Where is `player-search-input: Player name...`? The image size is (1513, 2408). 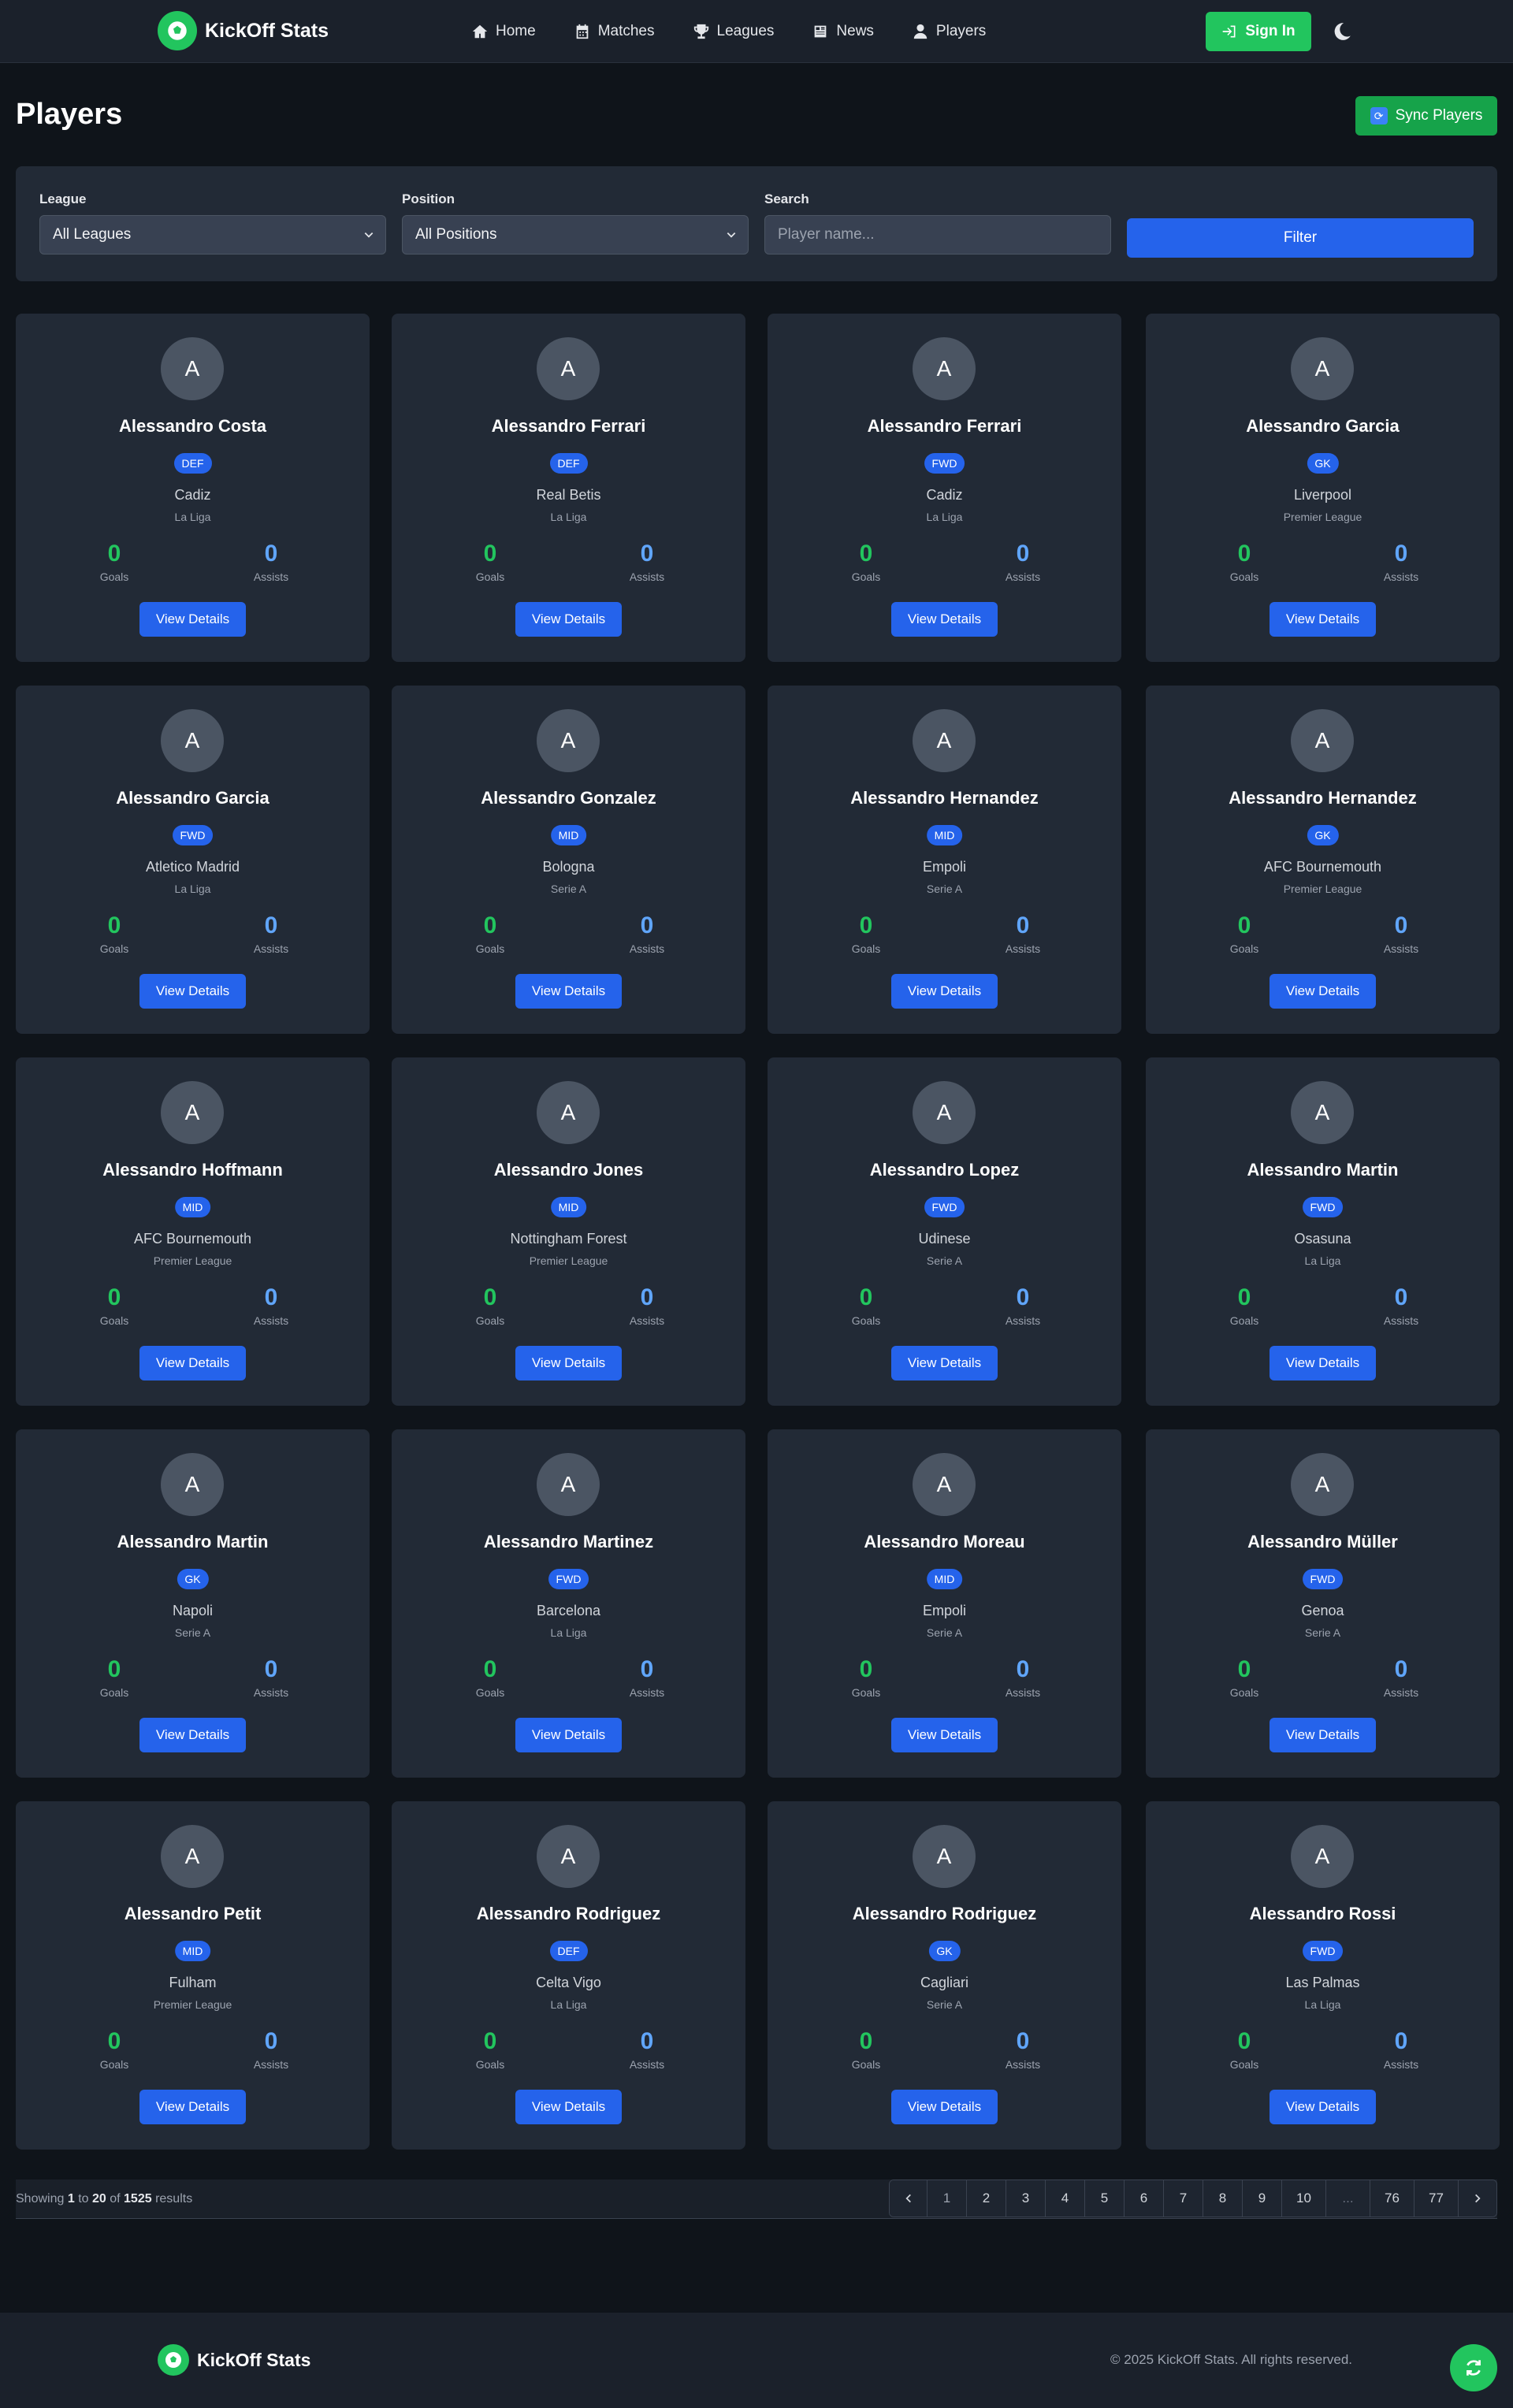
player-search-input: Player name... is located at coordinates (937, 235).